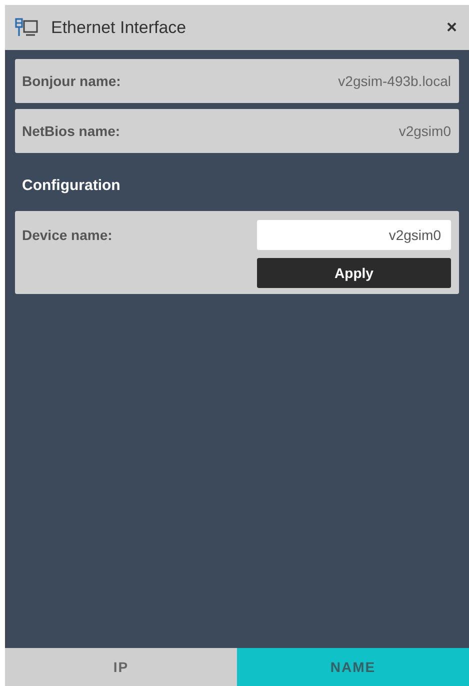  Describe the element at coordinates (354, 273) in the screenshot. I see `apply-button: Apply` at that location.